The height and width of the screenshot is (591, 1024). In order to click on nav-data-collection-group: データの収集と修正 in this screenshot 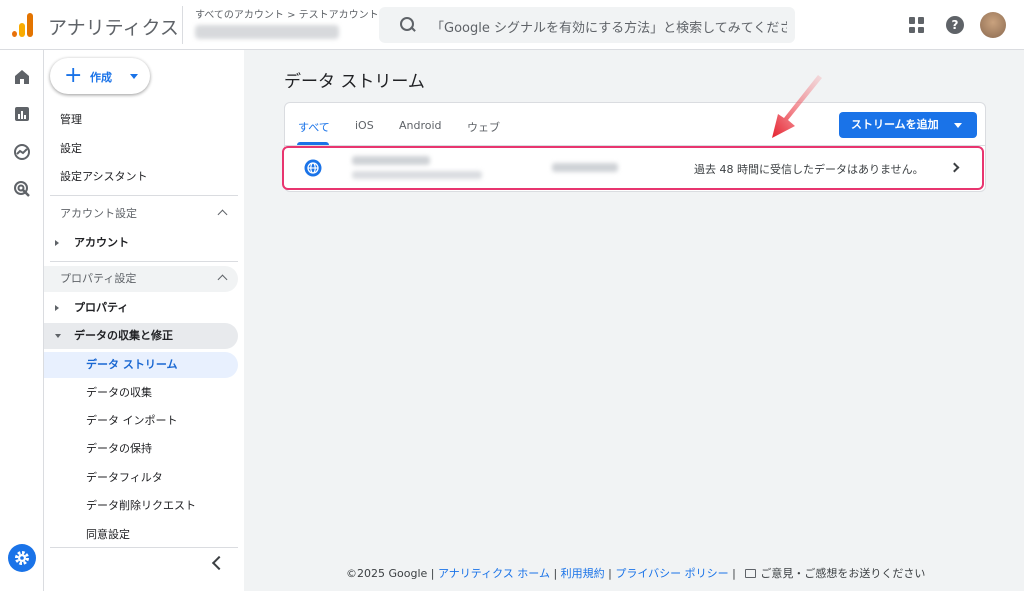, I will do `click(141, 336)`.